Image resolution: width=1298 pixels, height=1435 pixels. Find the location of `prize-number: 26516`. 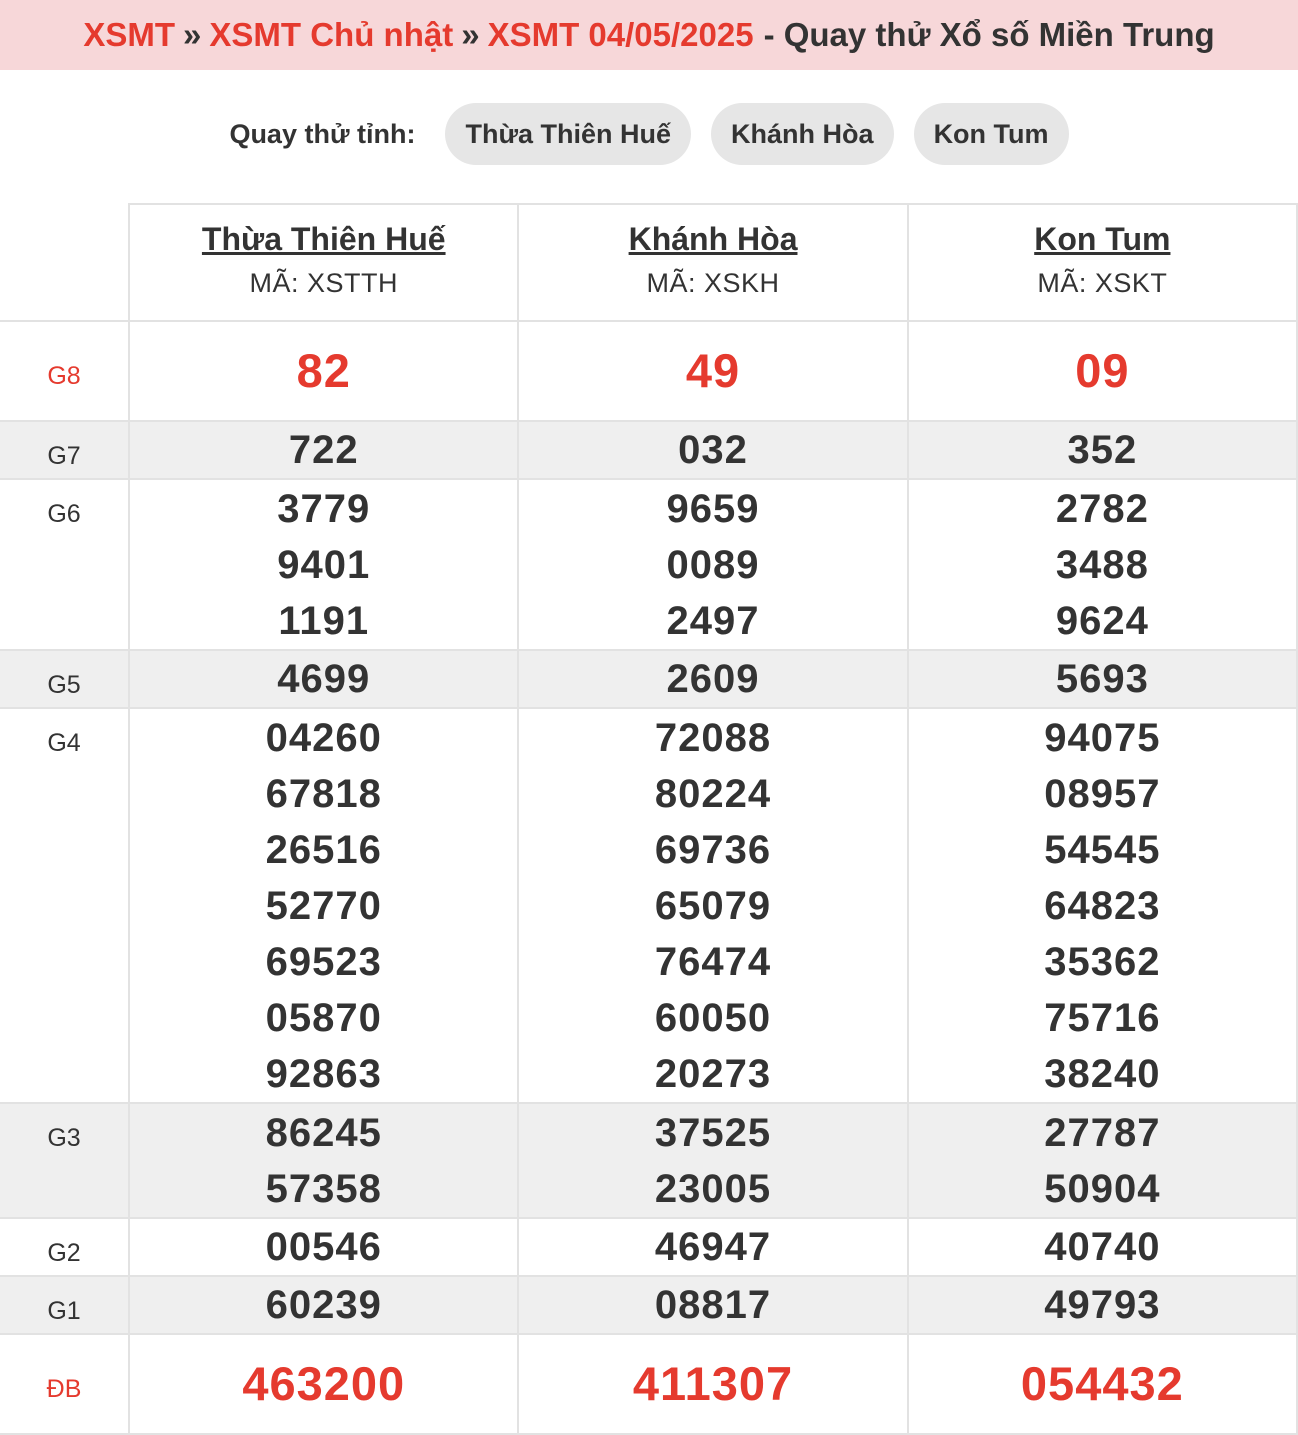

prize-number: 26516 is located at coordinates (323, 850).